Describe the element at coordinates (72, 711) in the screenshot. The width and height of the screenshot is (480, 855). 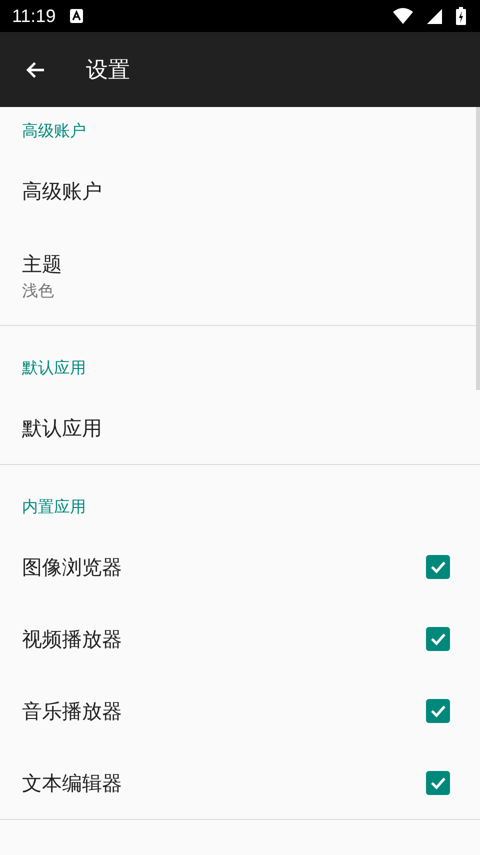
I see `item-title: 音乐播放器` at that location.